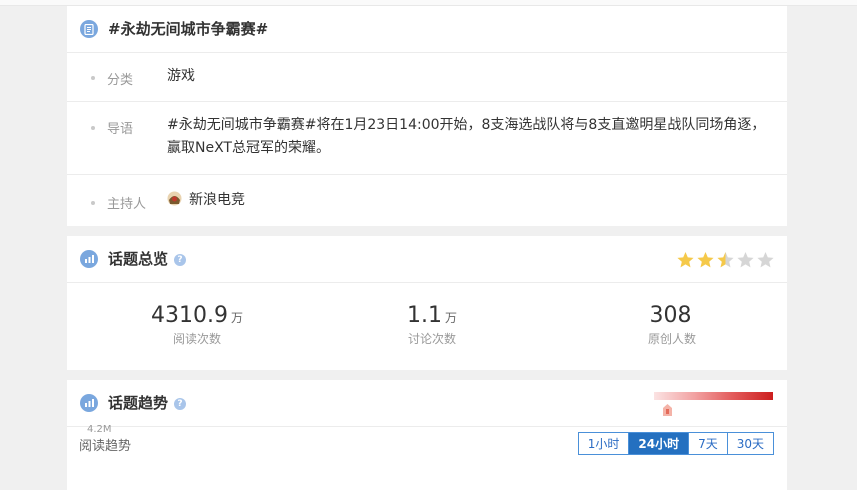 The width and height of the screenshot is (857, 490). I want to click on overview-stats: 4310.9 万 阅读次数 1.1 万 讨论次数 308 原创人数, so click(427, 326).